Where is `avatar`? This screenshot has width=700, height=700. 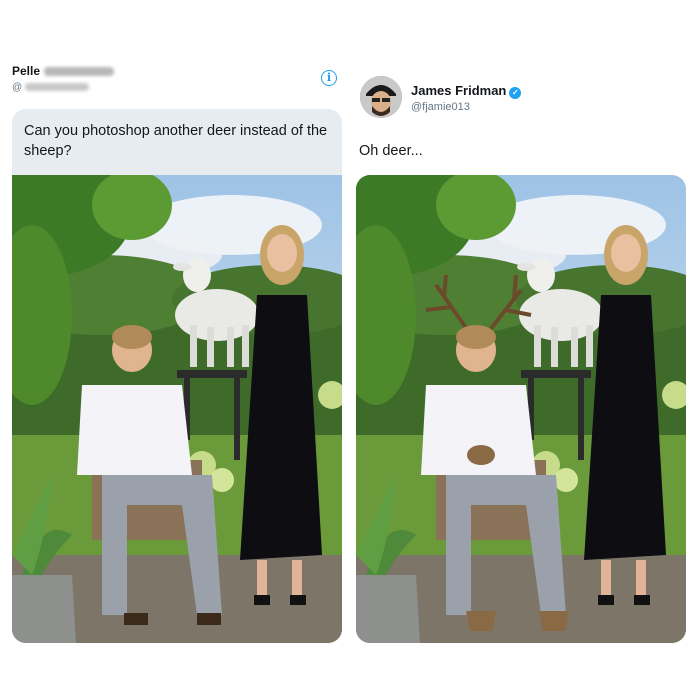
avatar is located at coordinates (381, 97).